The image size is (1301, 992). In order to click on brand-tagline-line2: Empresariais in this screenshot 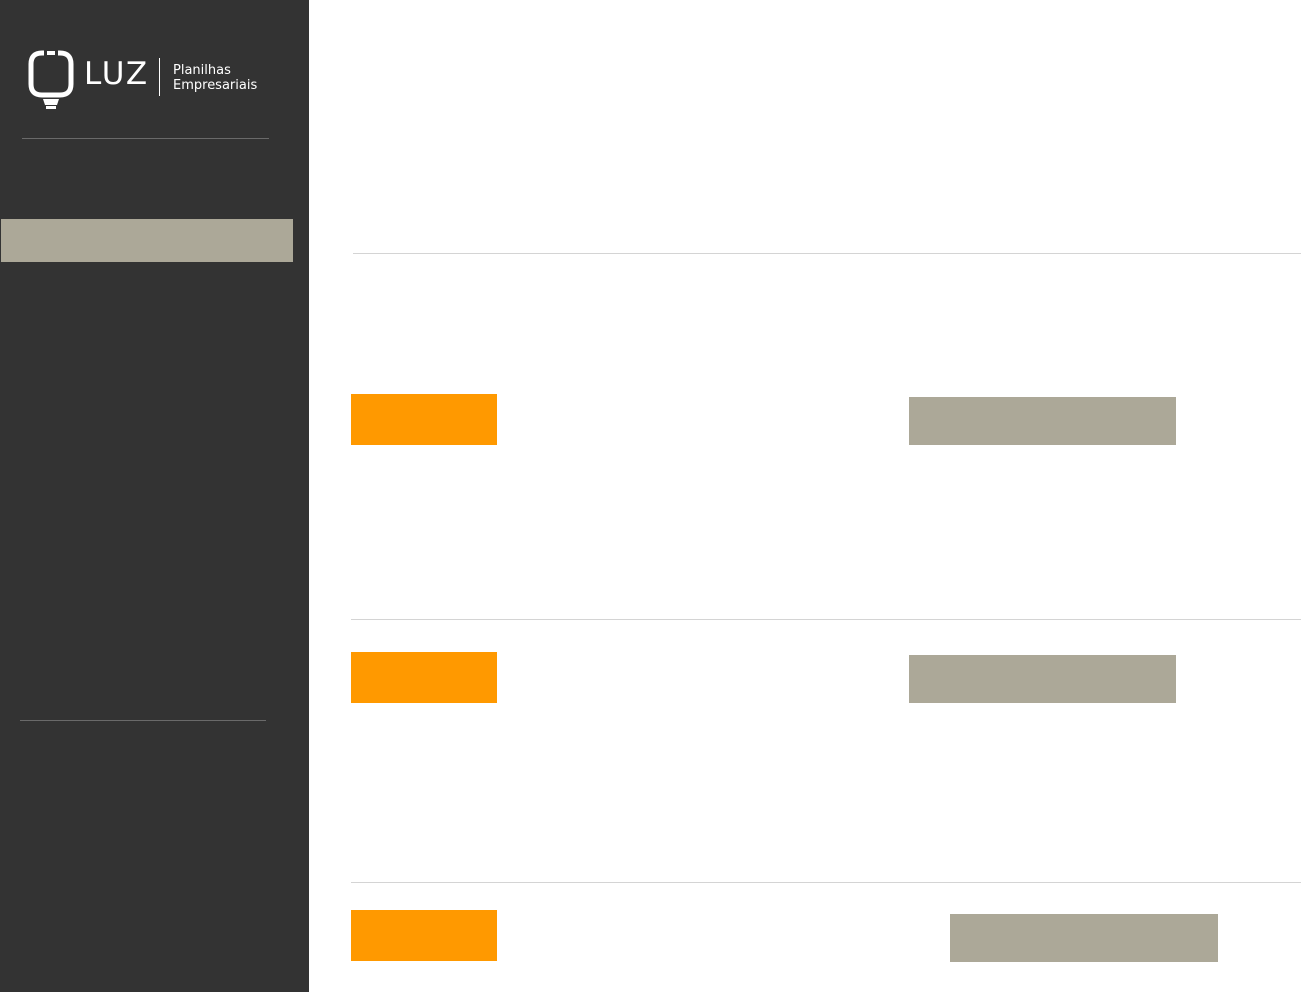, I will do `click(215, 85)`.